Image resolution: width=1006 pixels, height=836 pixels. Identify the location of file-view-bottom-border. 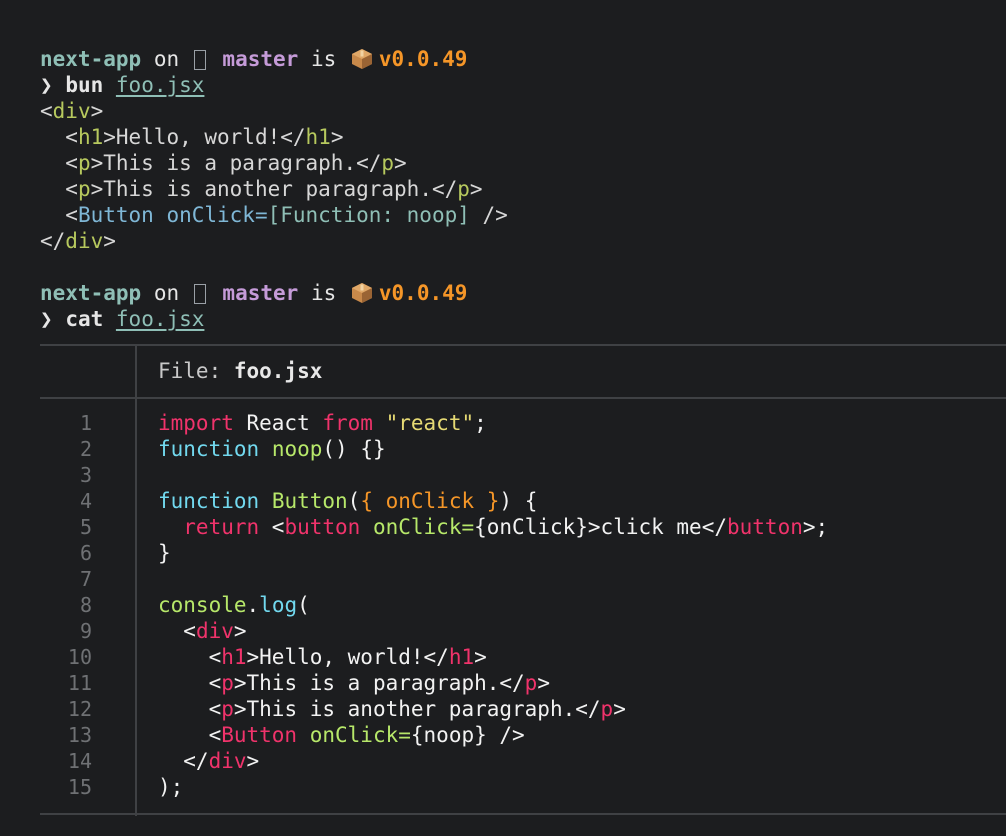
(523, 814).